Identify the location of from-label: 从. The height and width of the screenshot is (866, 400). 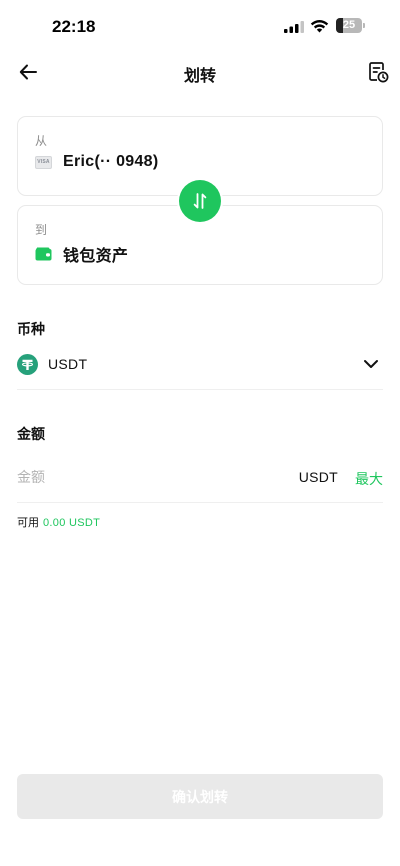
(41, 141).